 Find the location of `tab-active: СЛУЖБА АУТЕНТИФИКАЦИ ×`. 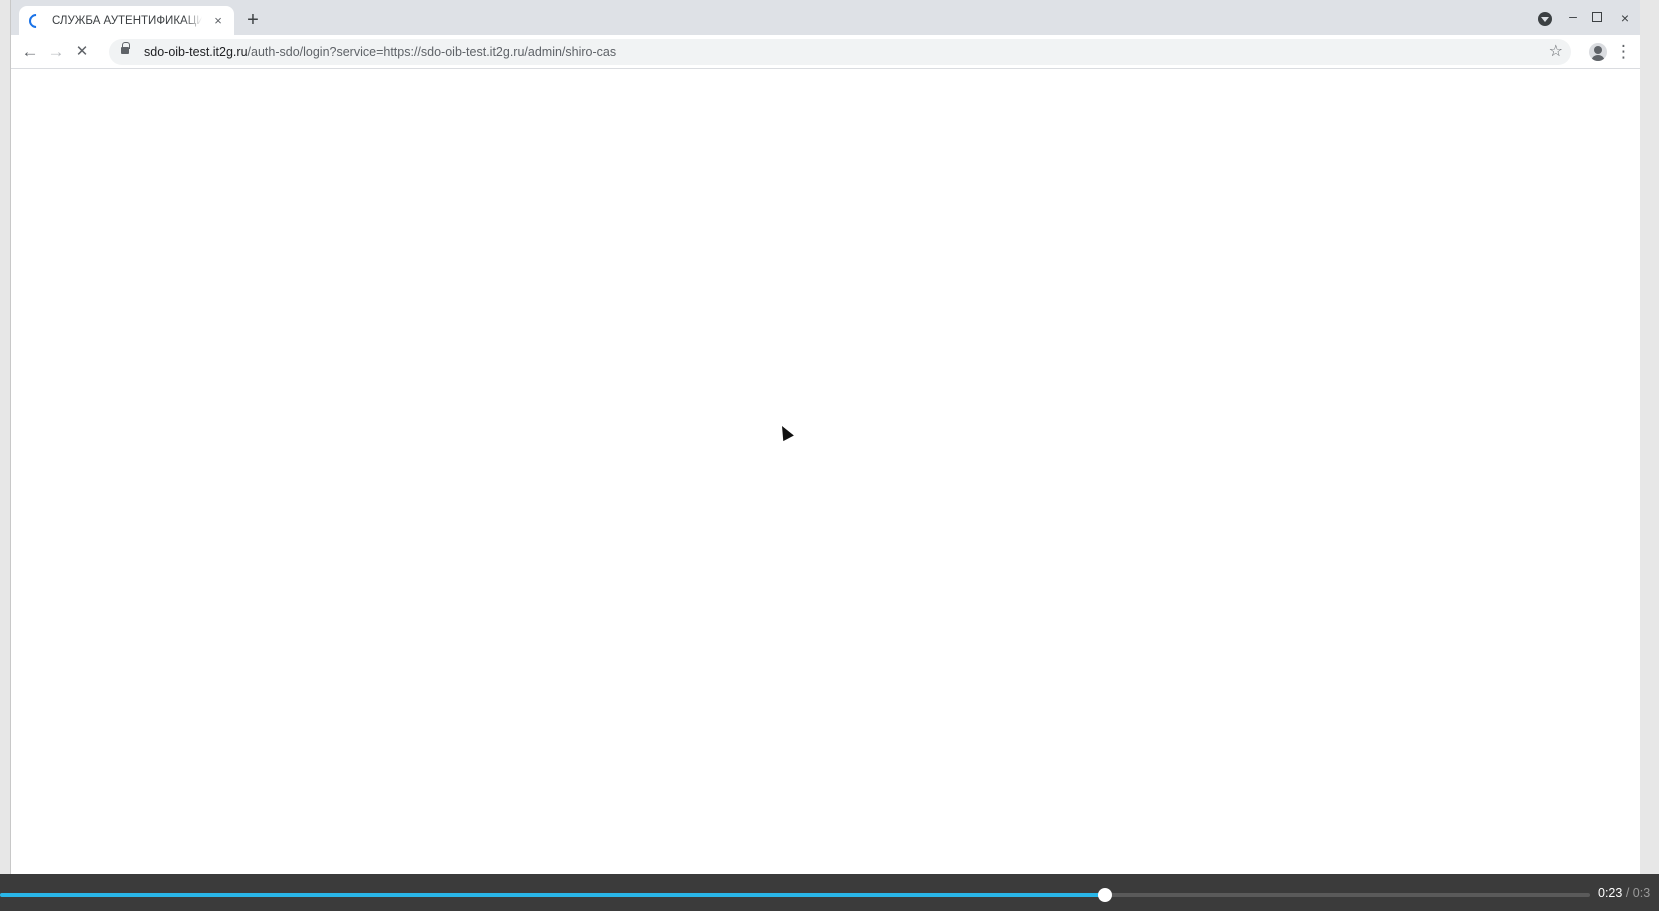

tab-active: СЛУЖБА АУТЕНТИФИКАЦИ × is located at coordinates (126, 20).